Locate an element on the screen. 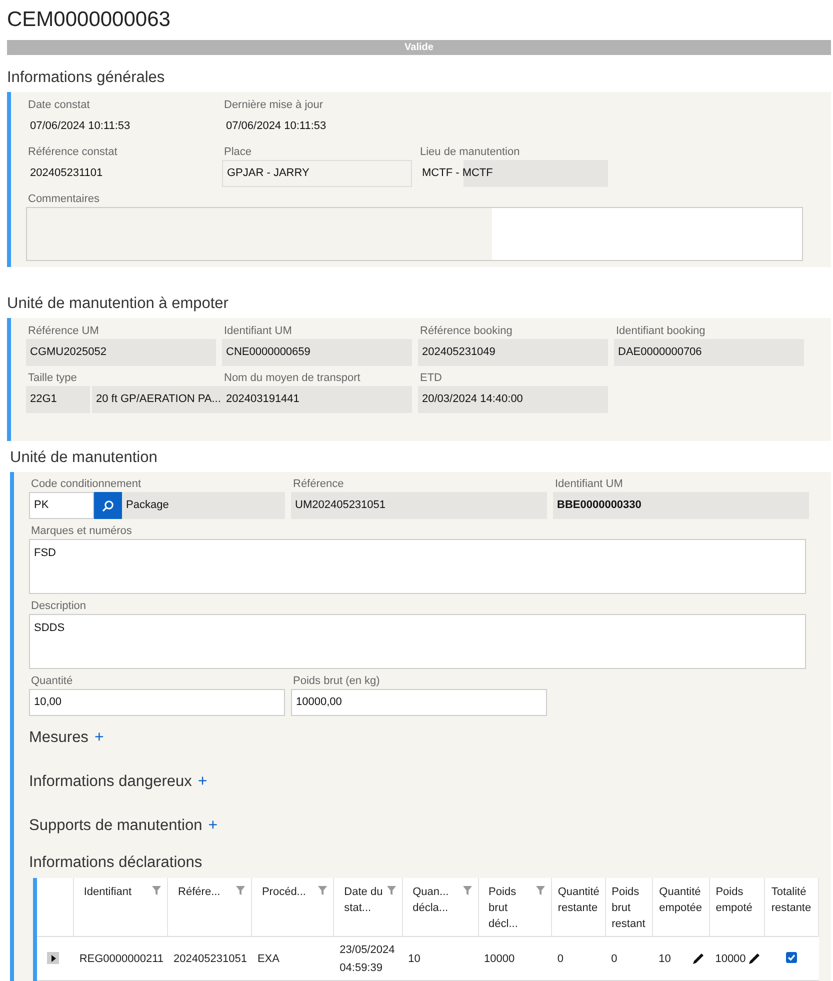 The image size is (833, 981). table-cell-text: 23/05/2024 04:59:39 is located at coordinates (367, 959).